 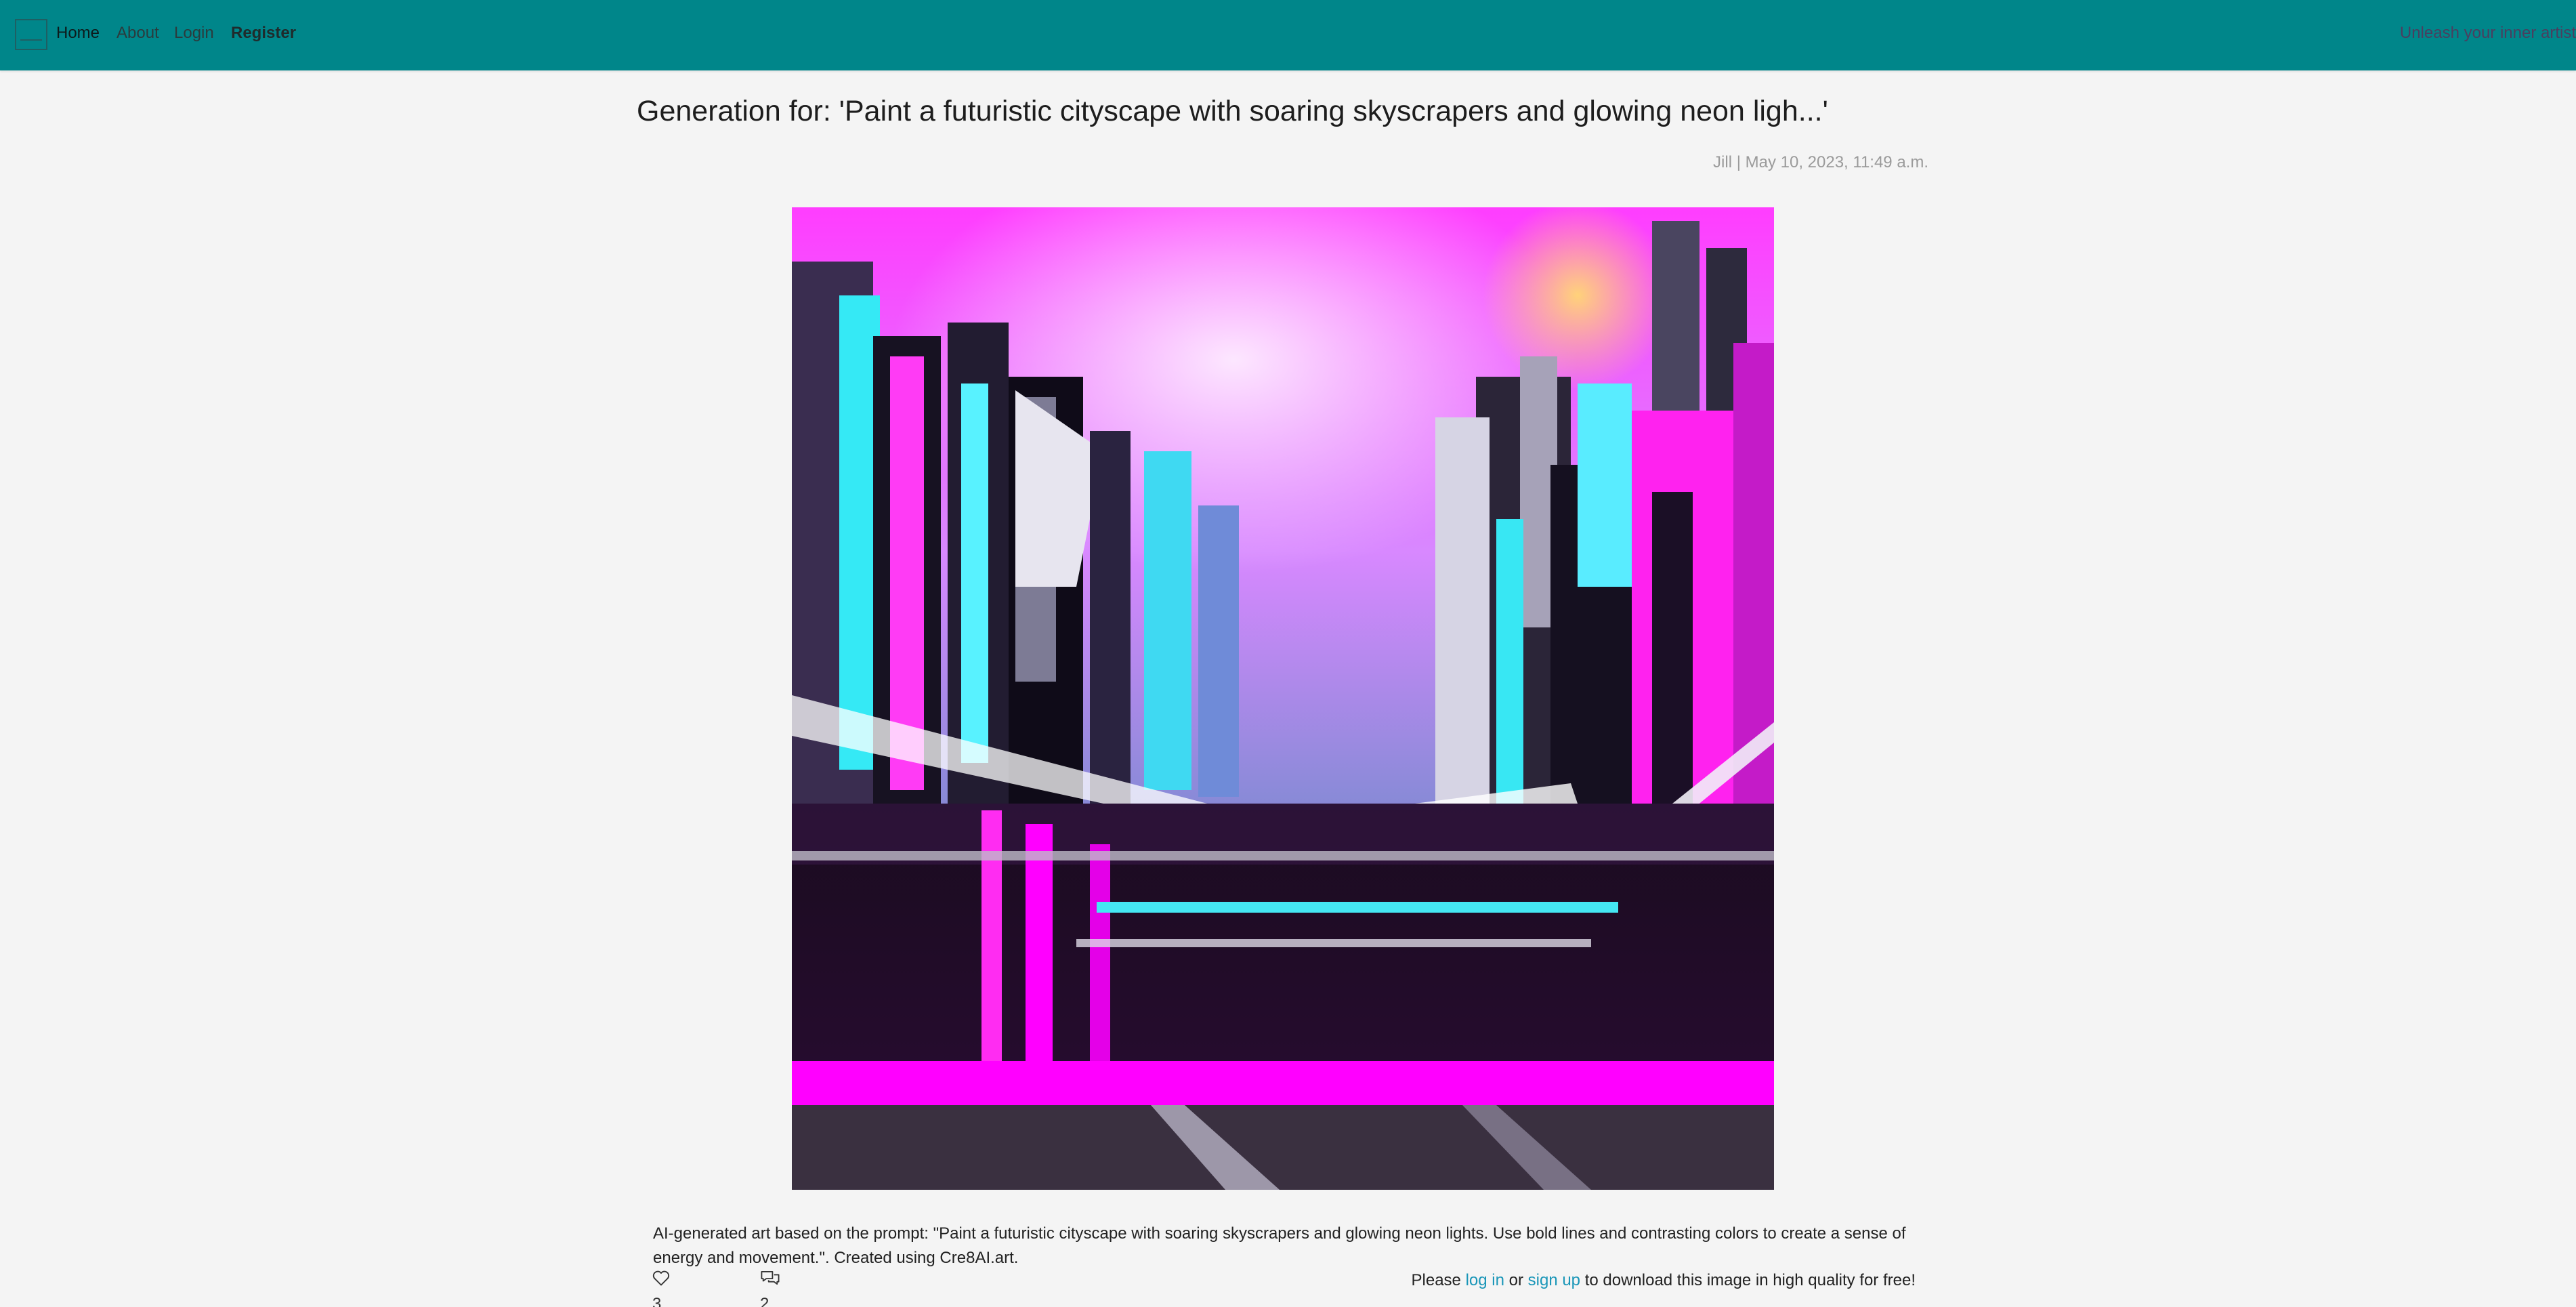 I want to click on download-note-prefix: Please, so click(x=1436, y=1280).